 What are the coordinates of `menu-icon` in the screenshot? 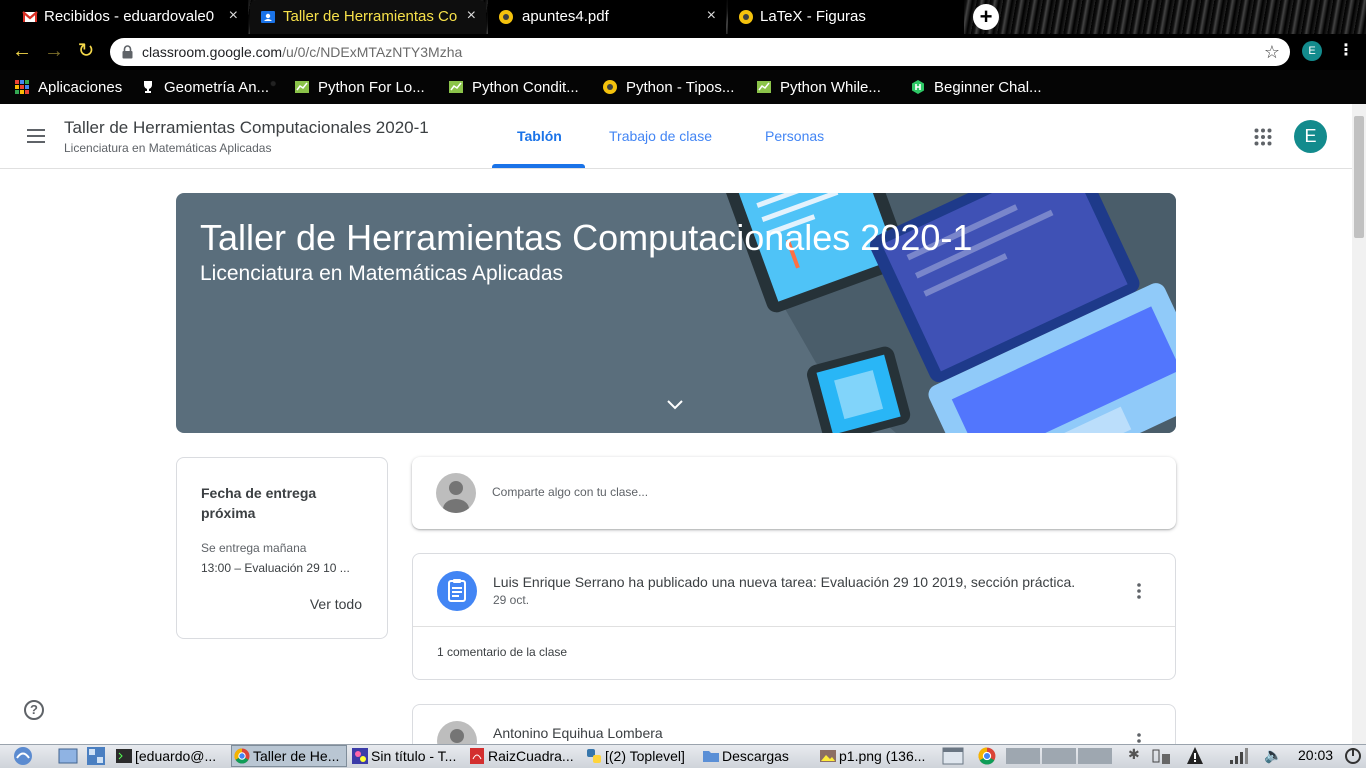 It's located at (36, 136).